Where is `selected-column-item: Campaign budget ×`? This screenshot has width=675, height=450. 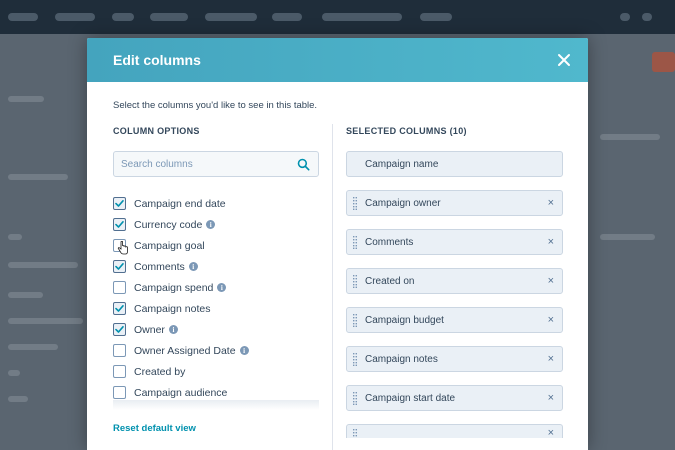
selected-column-item: Campaign budget × is located at coordinates (454, 320).